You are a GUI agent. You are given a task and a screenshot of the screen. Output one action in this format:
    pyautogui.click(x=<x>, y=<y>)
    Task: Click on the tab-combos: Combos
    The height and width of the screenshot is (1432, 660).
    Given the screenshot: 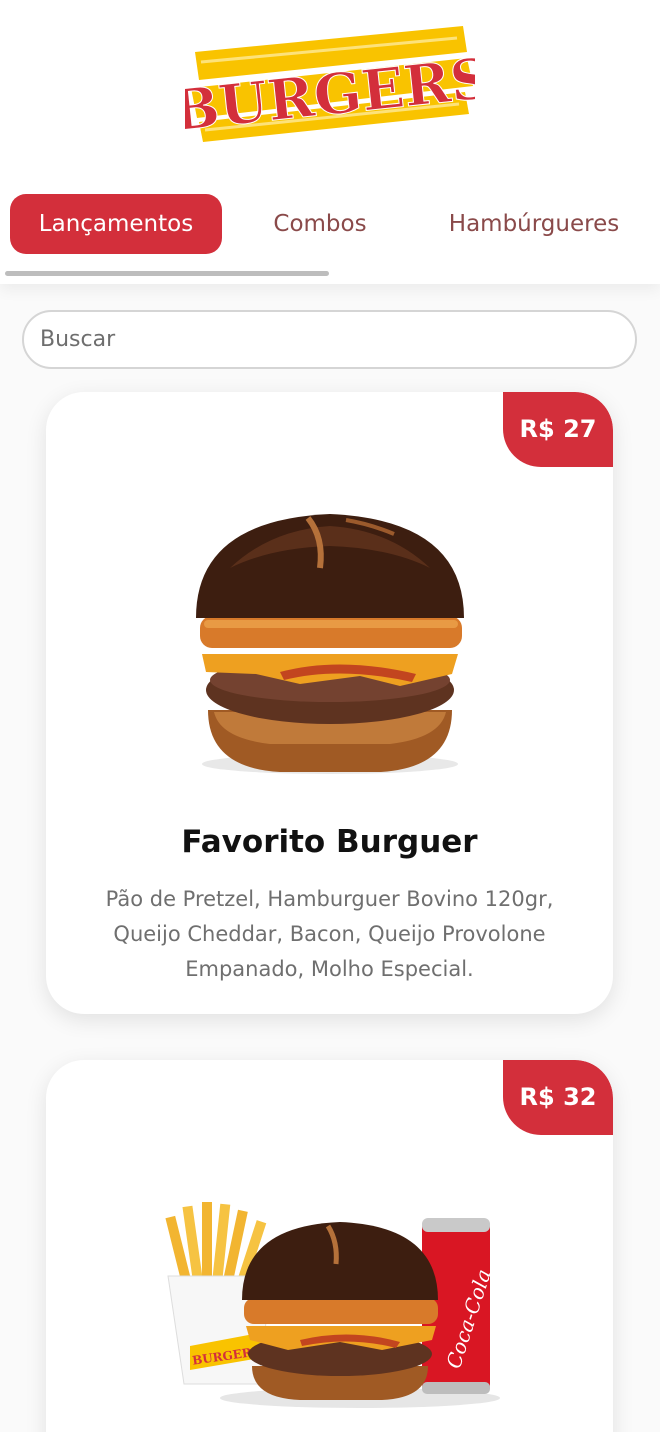 What is the action you would take?
    pyautogui.click(x=320, y=224)
    